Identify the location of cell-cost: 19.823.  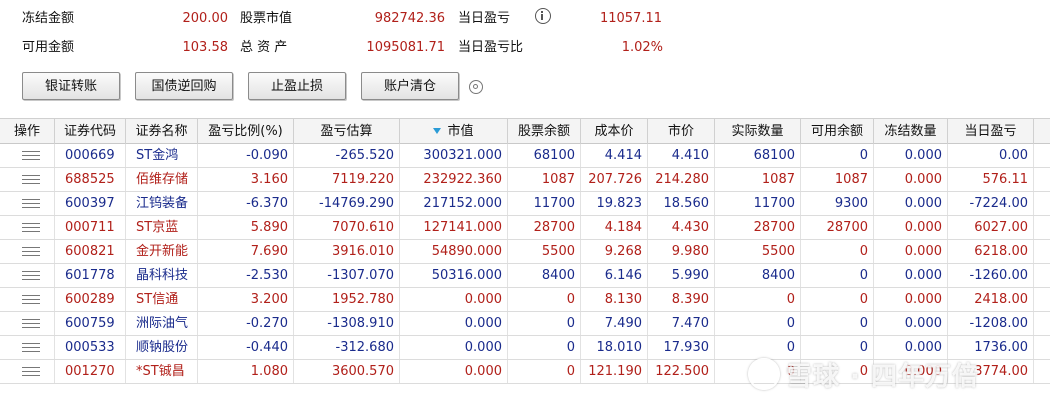
(614, 203).